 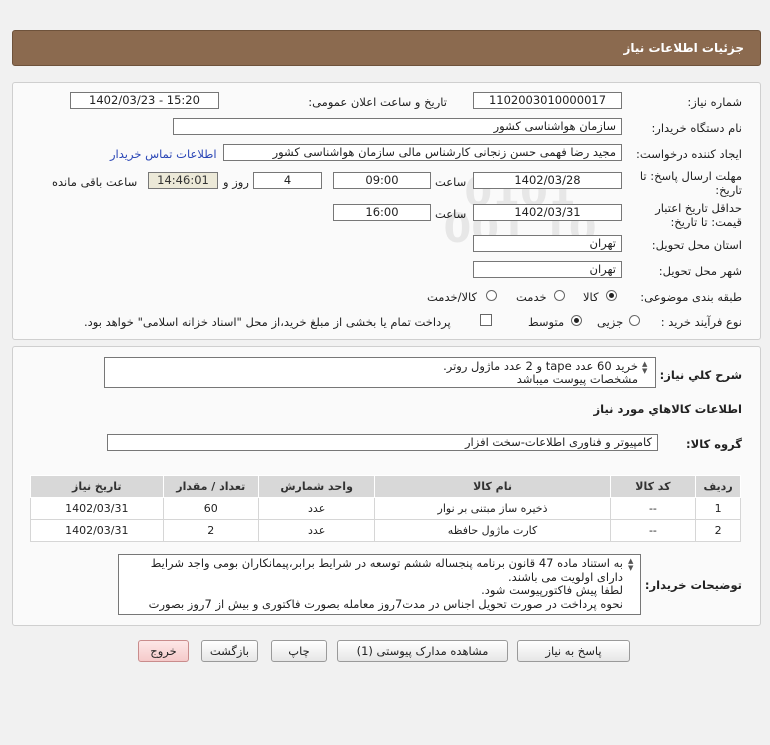 What do you see at coordinates (718, 530) in the screenshot?
I see `cell-index: 2` at bounding box center [718, 530].